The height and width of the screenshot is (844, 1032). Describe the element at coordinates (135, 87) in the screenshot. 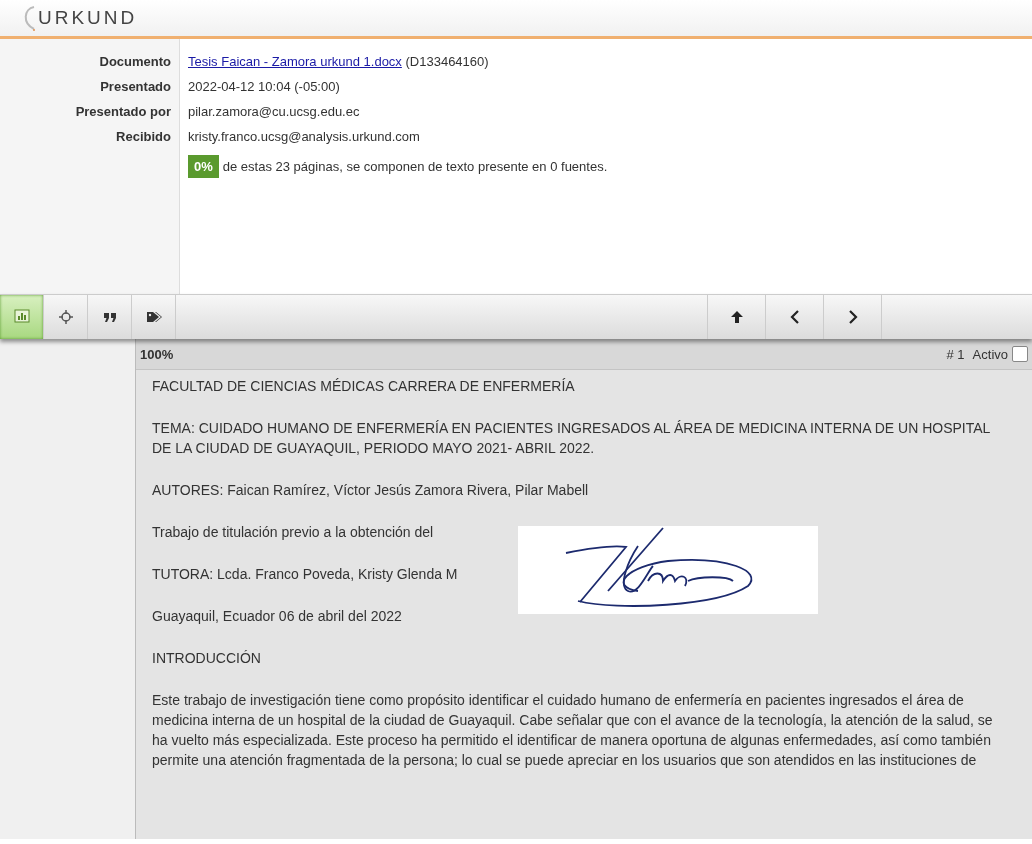

I see `field-label: Presentado` at that location.